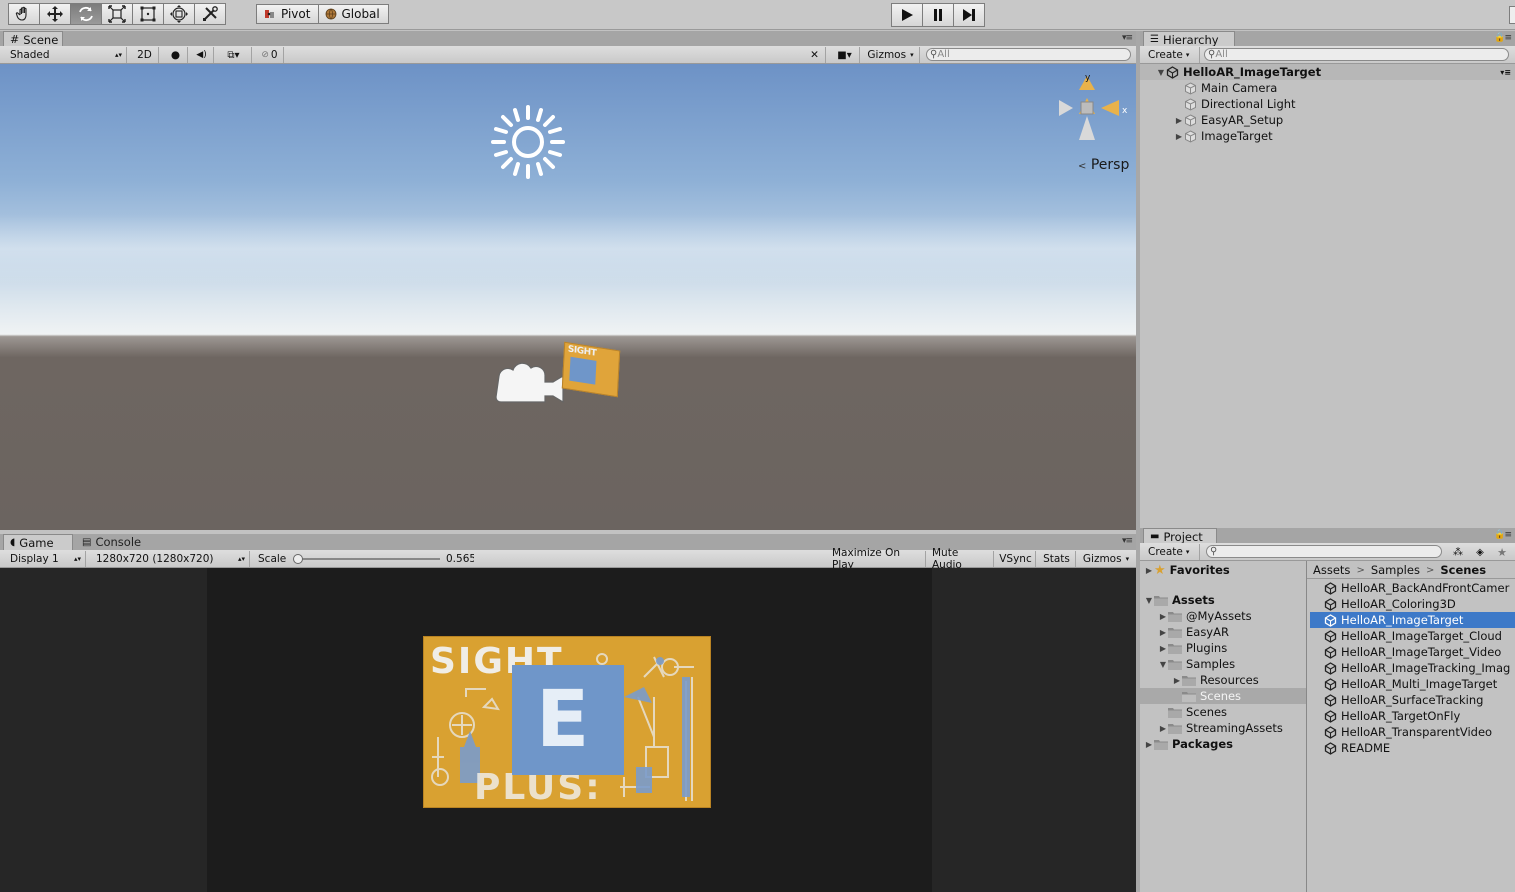 The width and height of the screenshot is (1515, 892). I want to click on file-list-item: HelloAR_ImageTracking_Imag, so click(1412, 668).